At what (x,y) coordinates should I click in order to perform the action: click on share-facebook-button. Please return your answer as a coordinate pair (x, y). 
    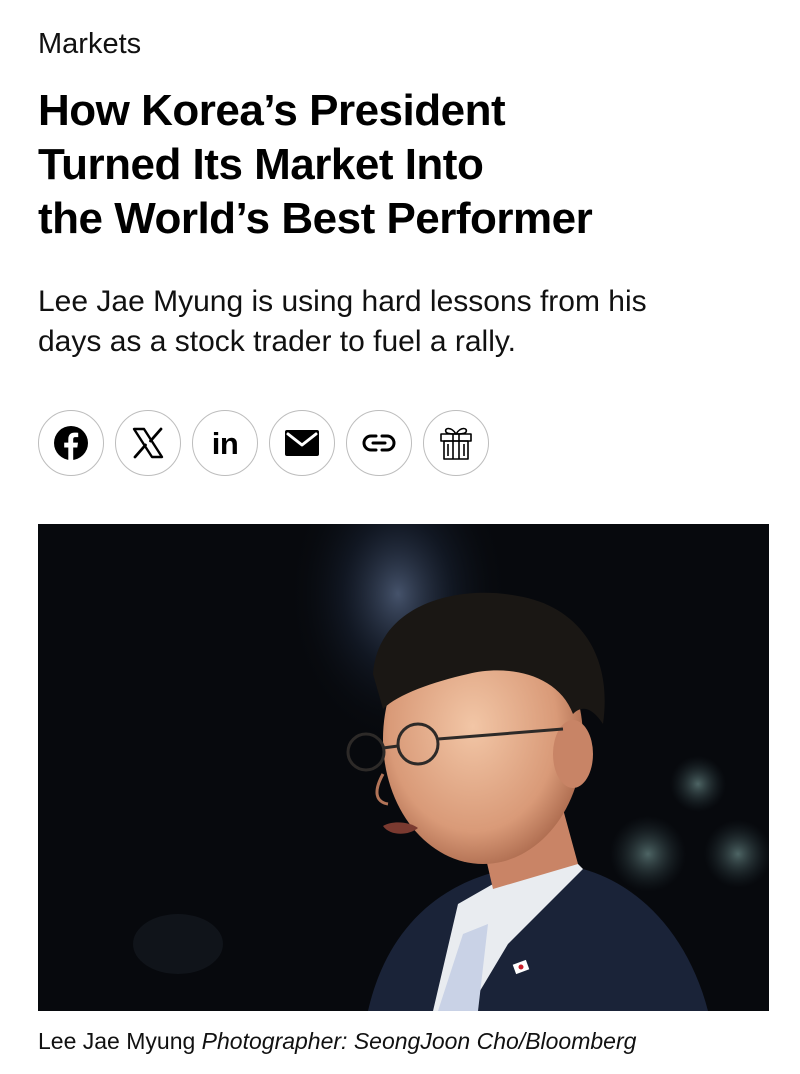
    Looking at the image, I should click on (71, 443).